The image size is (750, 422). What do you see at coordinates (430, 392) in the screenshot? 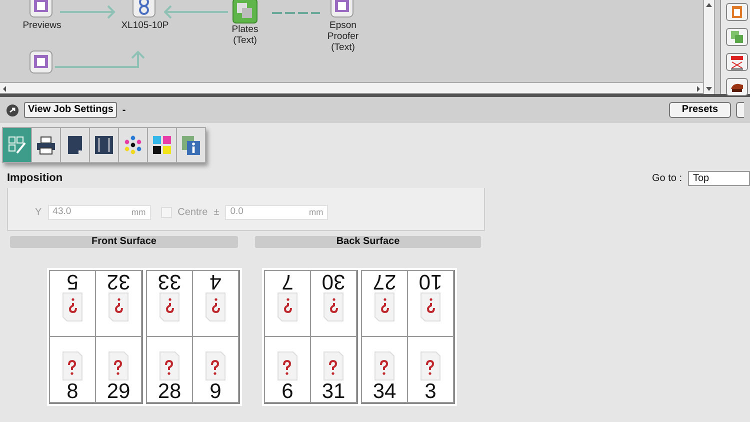
I see `page-number: 3` at bounding box center [430, 392].